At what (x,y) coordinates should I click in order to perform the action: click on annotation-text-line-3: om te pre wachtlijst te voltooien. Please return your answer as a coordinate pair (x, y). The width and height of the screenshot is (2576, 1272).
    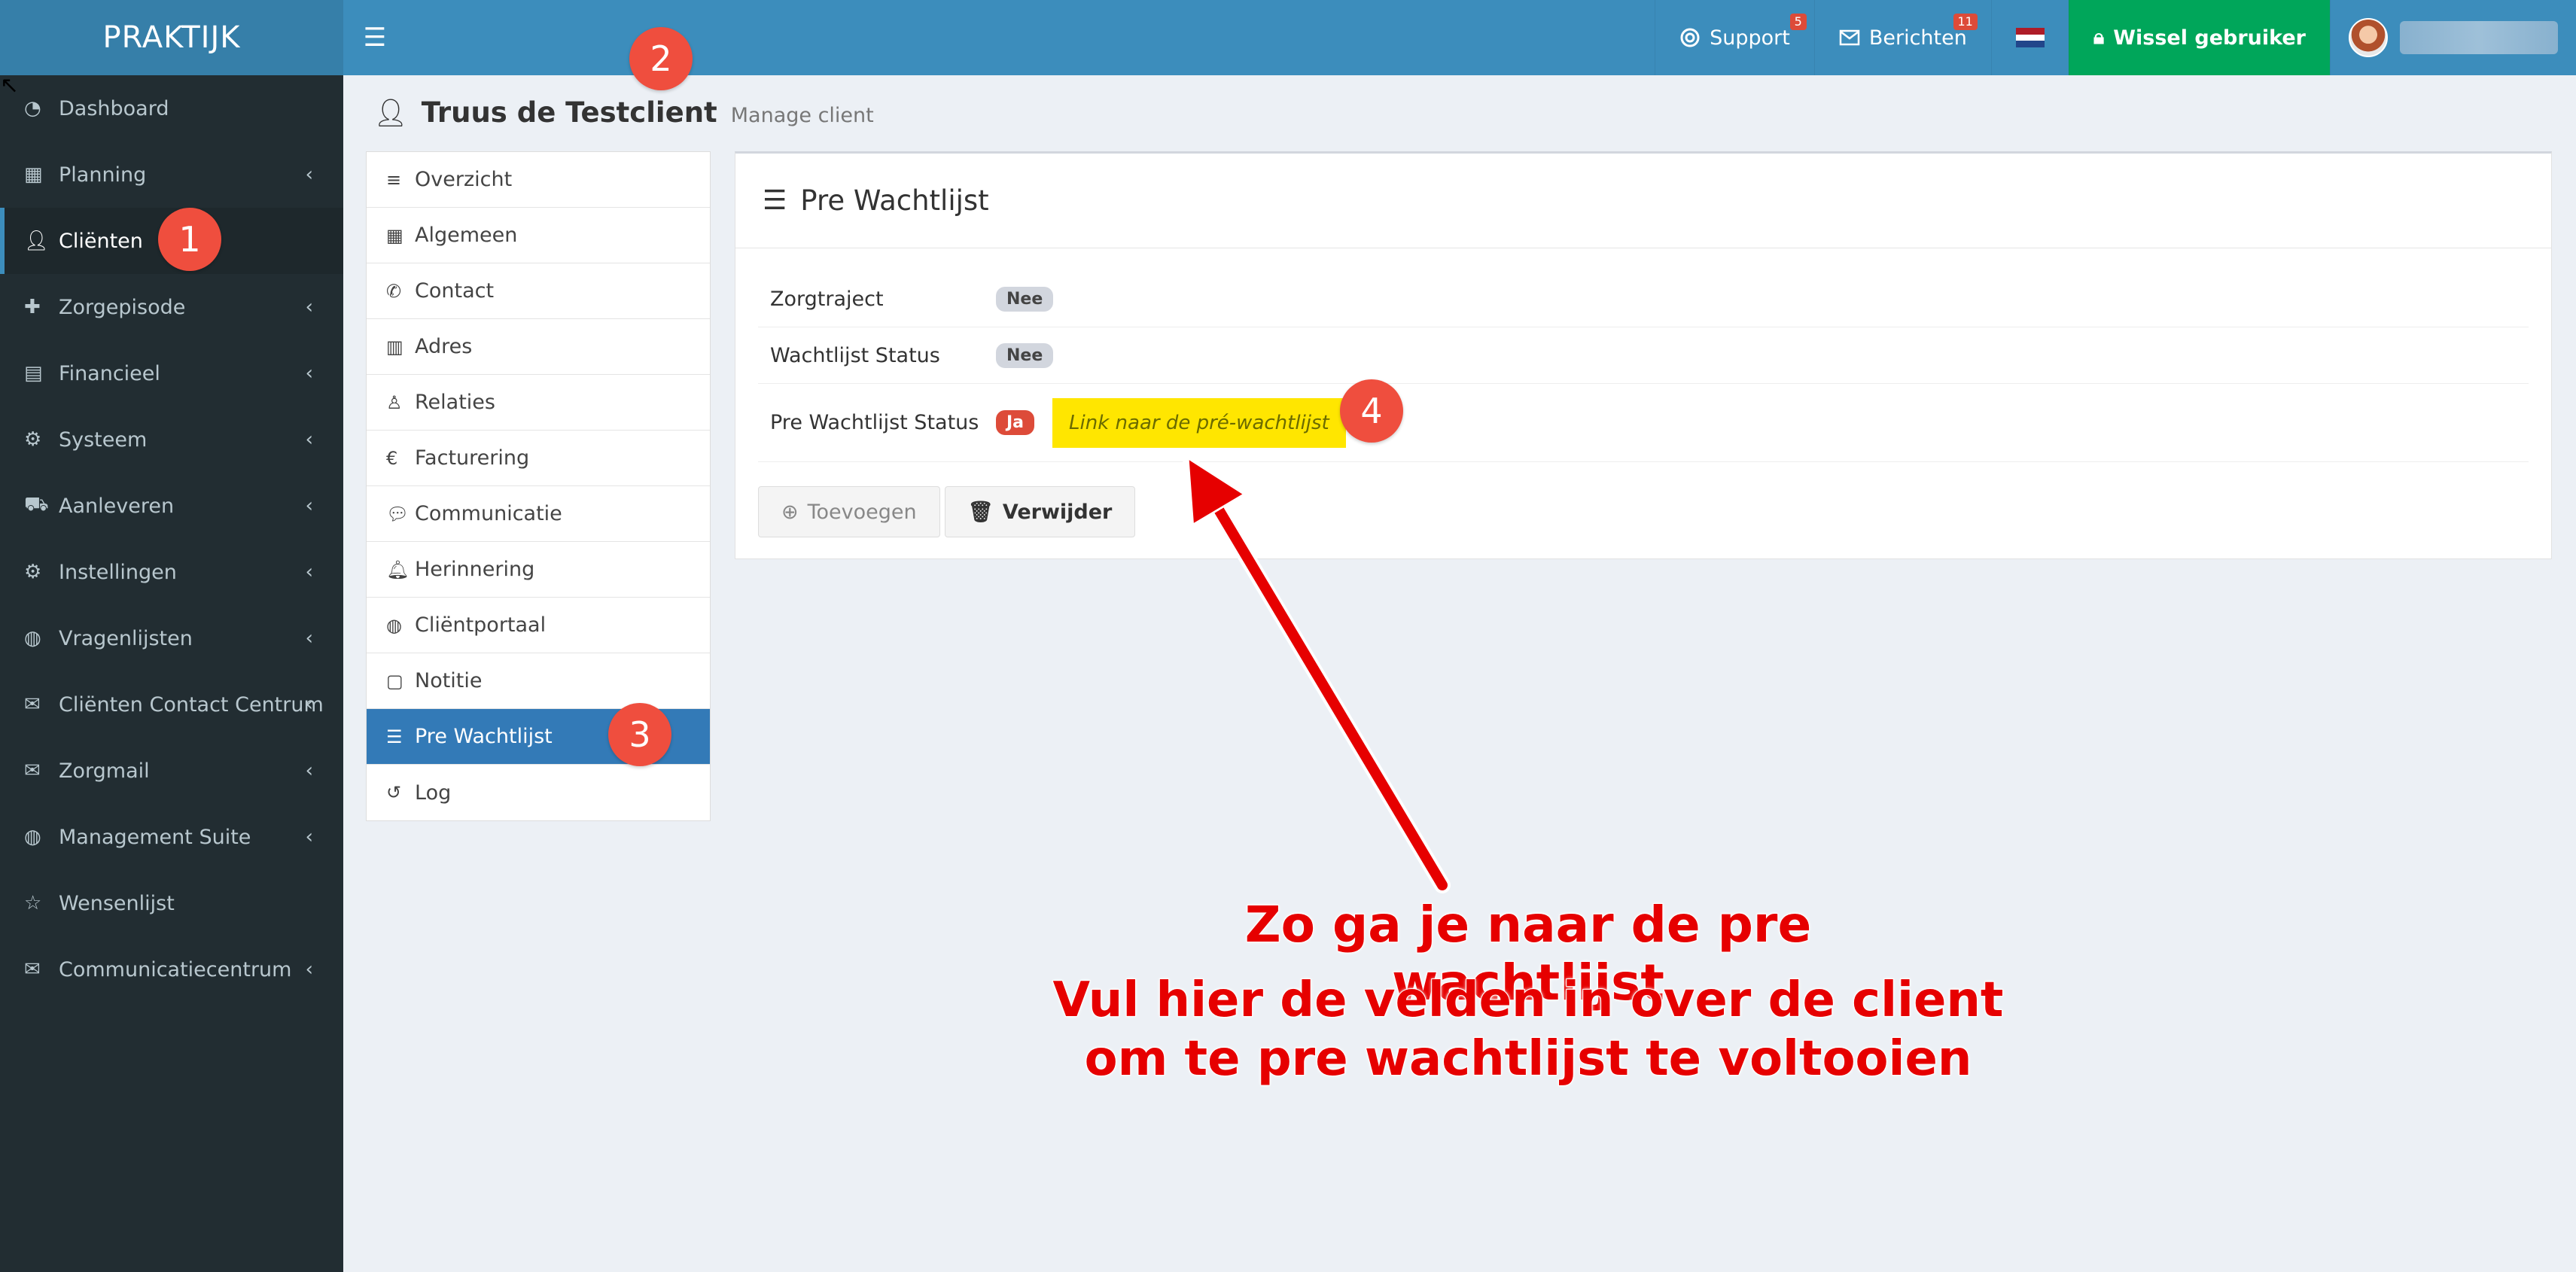
    Looking at the image, I should click on (1528, 1059).